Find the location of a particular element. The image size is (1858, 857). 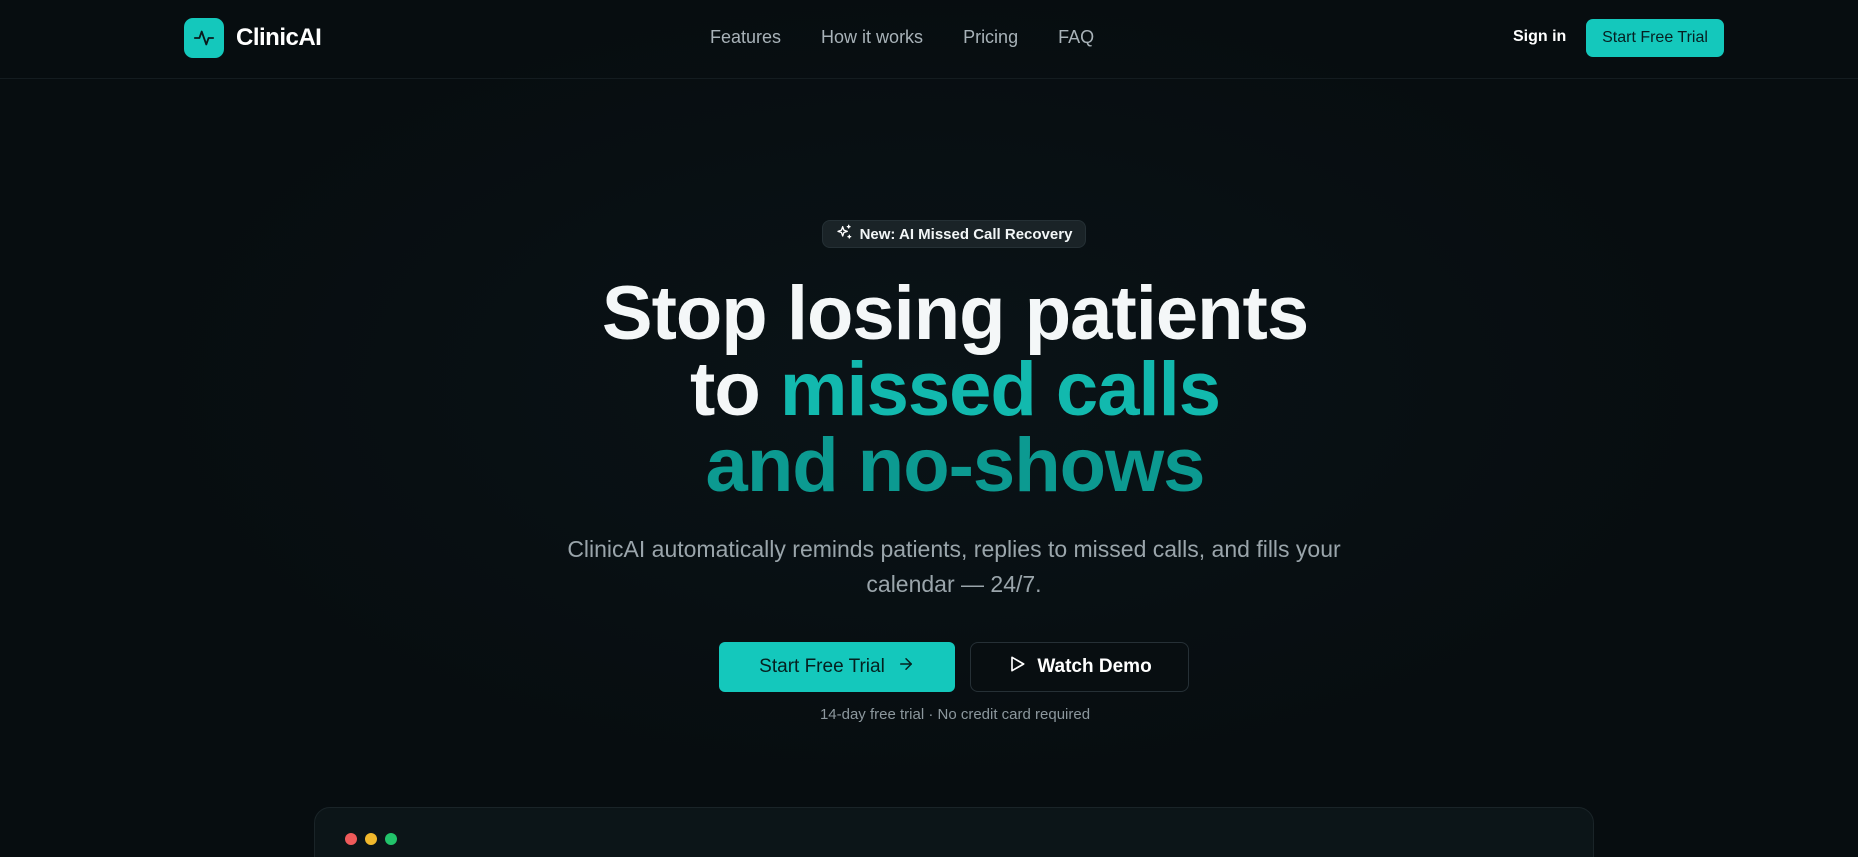

headline-line-1: Stop losing patients is located at coordinates (955, 313).